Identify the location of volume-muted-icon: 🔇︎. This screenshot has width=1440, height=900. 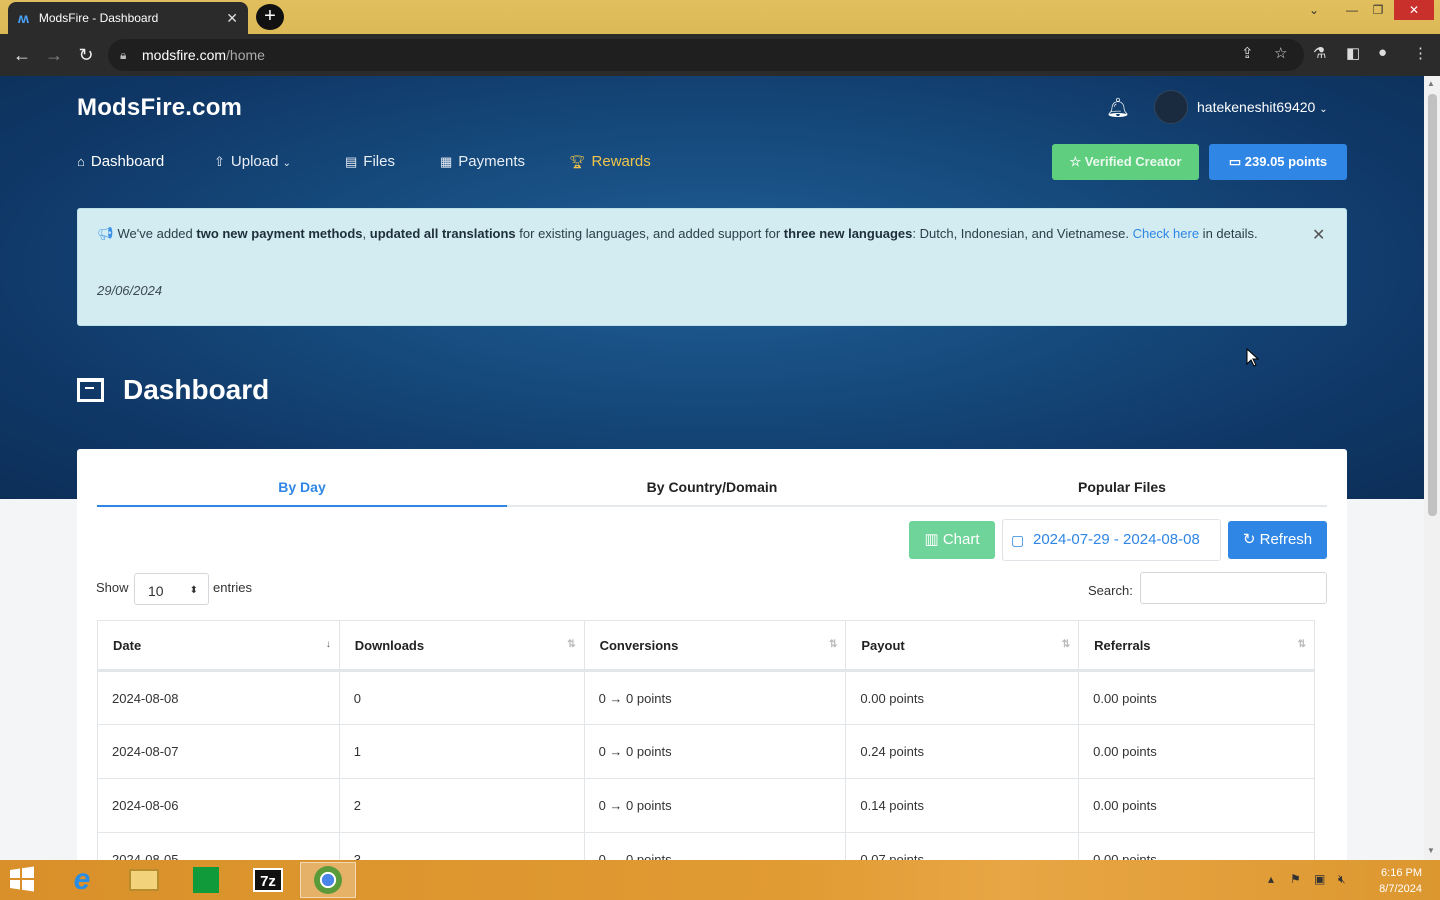
(1342, 879).